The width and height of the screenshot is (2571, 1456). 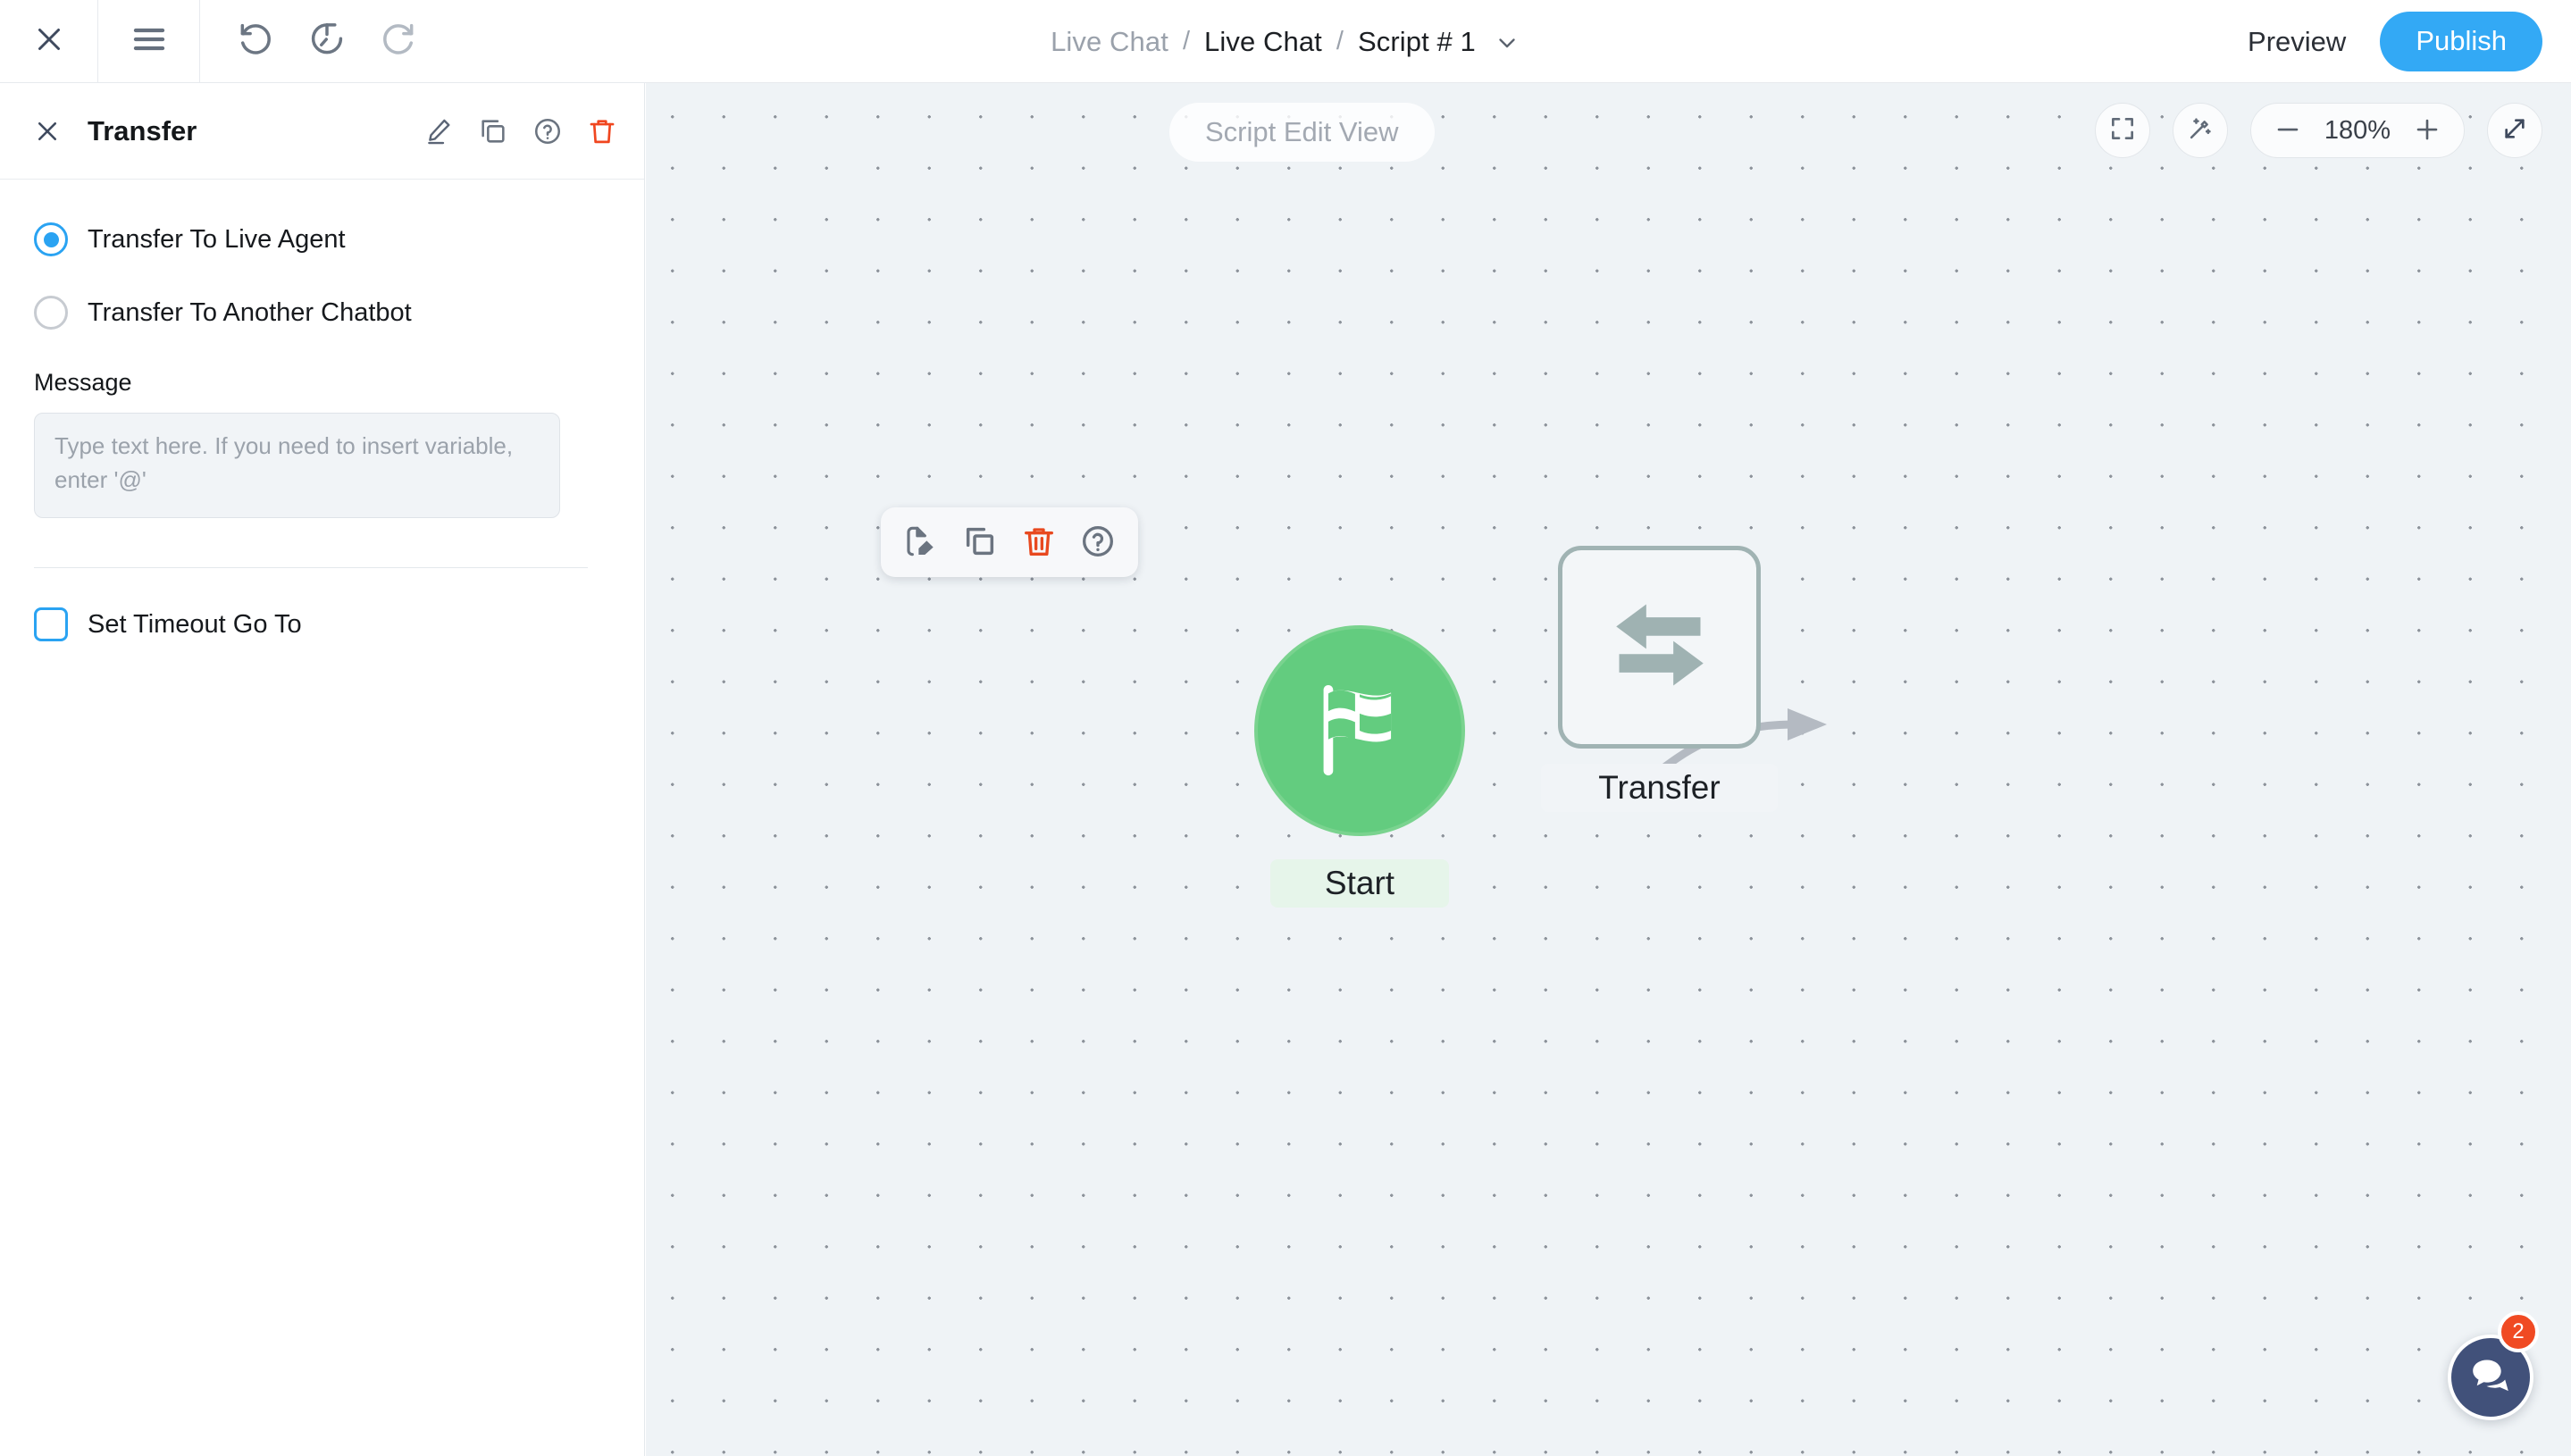 I want to click on timeout-checkbox, so click(x=51, y=624).